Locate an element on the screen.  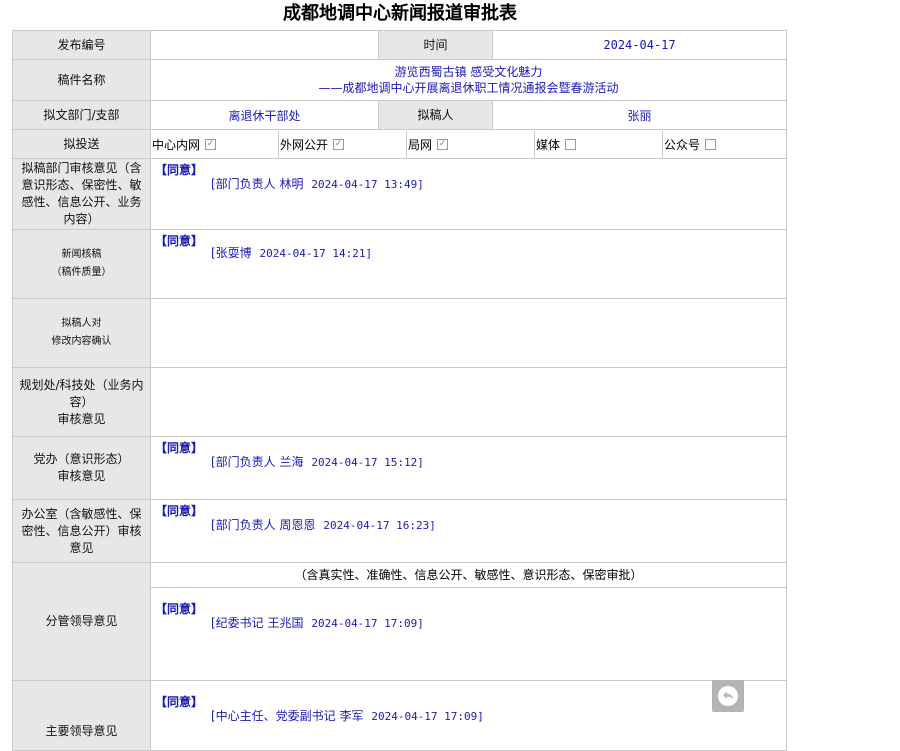
time-label: 时间 is located at coordinates (435, 45).